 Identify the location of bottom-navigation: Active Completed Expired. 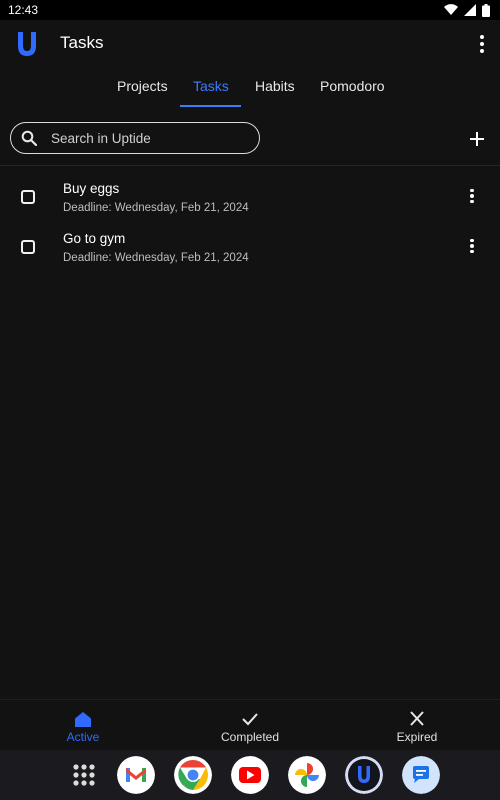
(250, 725).